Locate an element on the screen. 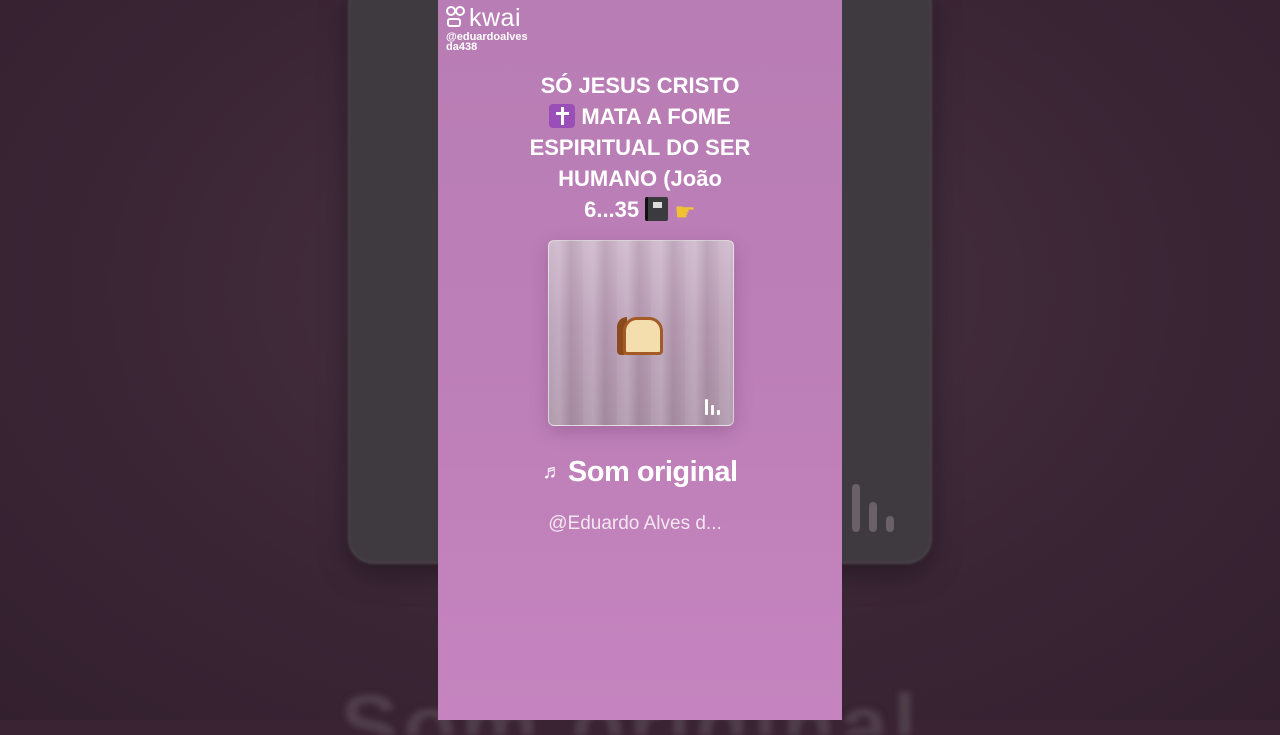 This screenshot has width=1280, height=735. caption-line: ESPIRITUAL DO SER is located at coordinates (640, 147).